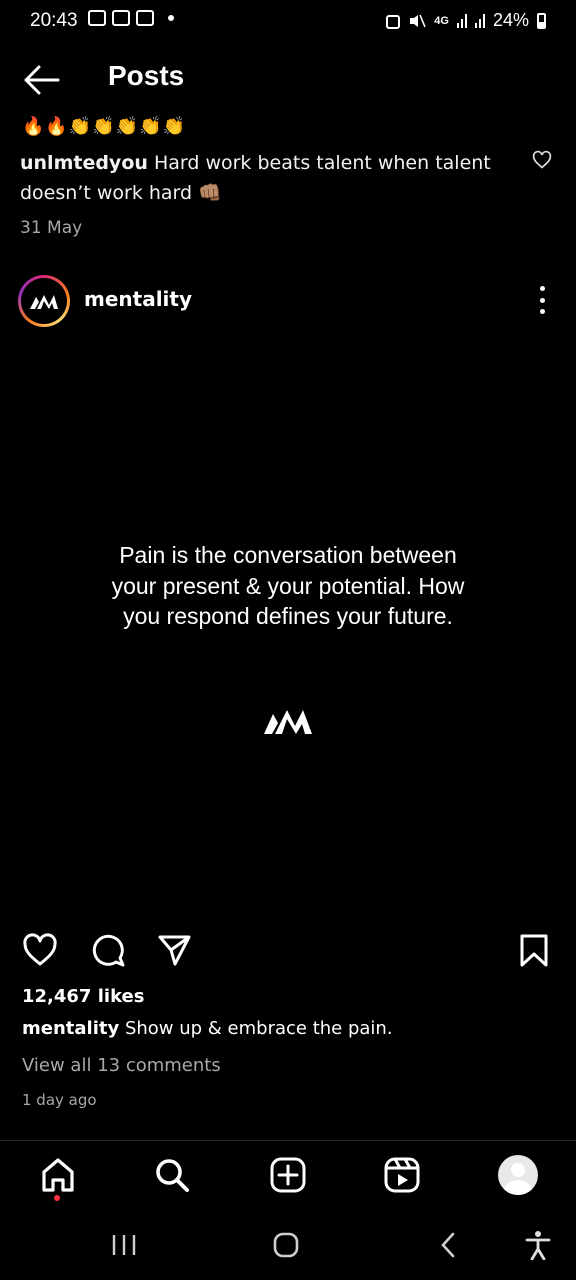 This screenshot has height=1280, width=576. What do you see at coordinates (288, 722) in the screenshot?
I see `mentality-brand-logo` at bounding box center [288, 722].